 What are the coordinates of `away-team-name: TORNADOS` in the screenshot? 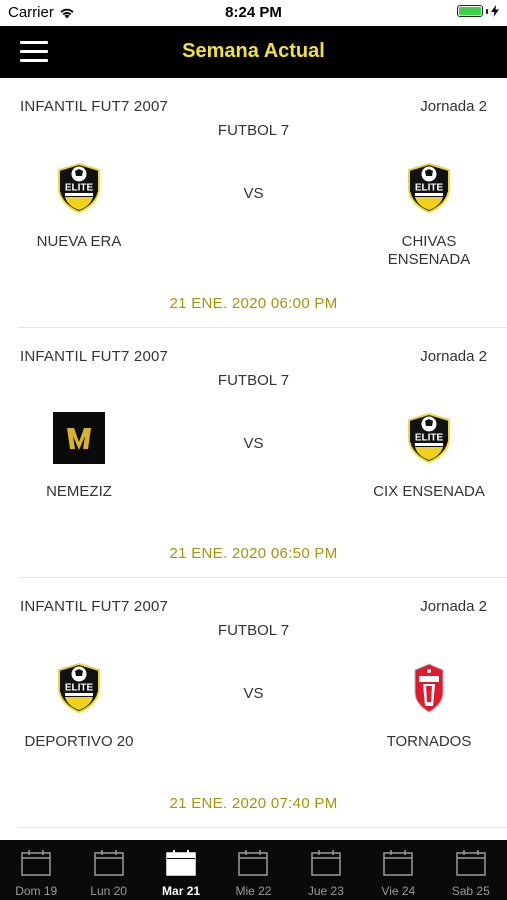 It's located at (429, 741).